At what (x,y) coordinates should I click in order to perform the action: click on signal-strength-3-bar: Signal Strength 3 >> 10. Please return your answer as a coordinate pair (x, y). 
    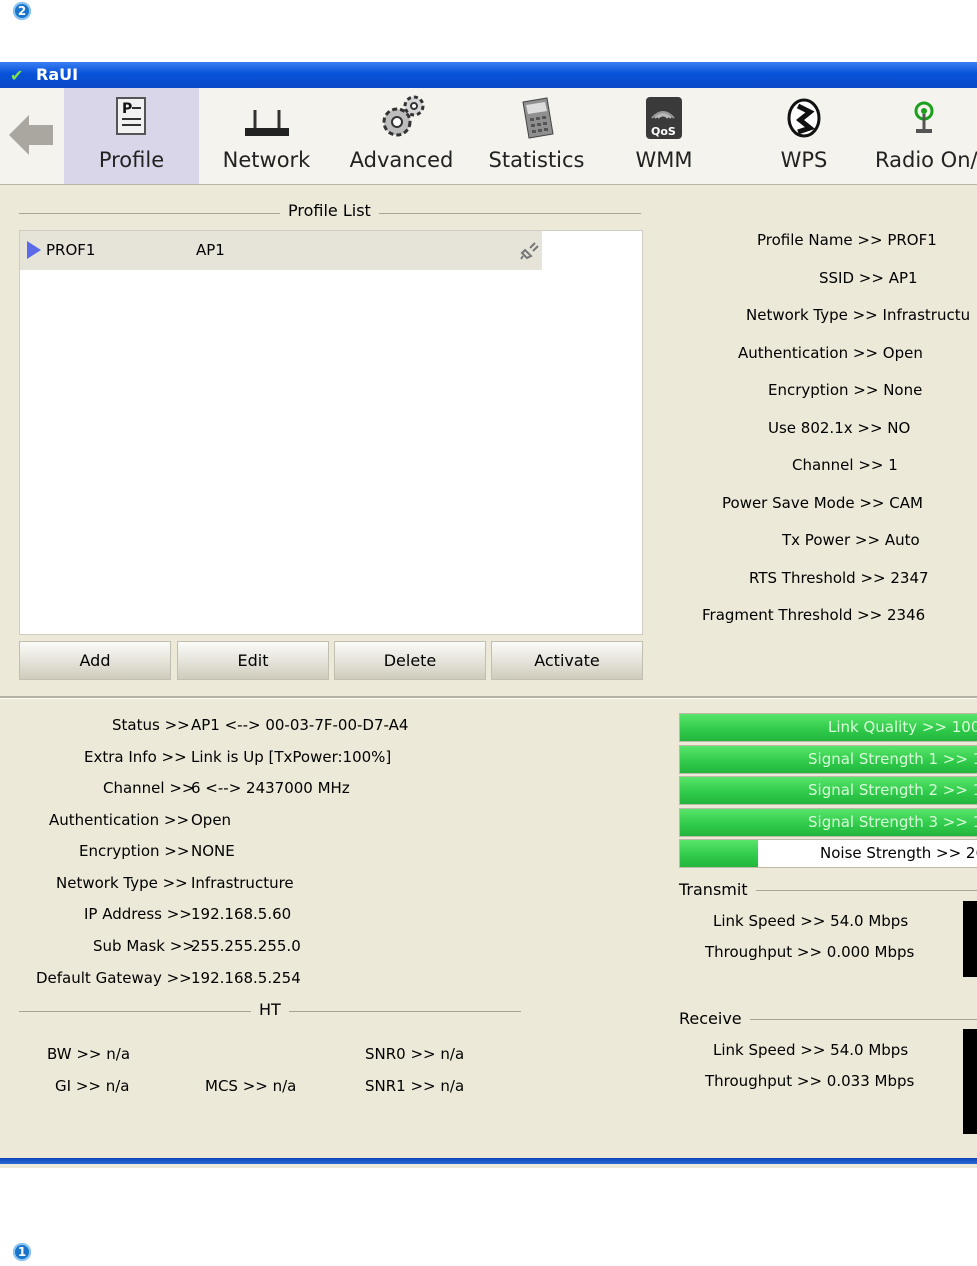
    Looking at the image, I should click on (828, 822).